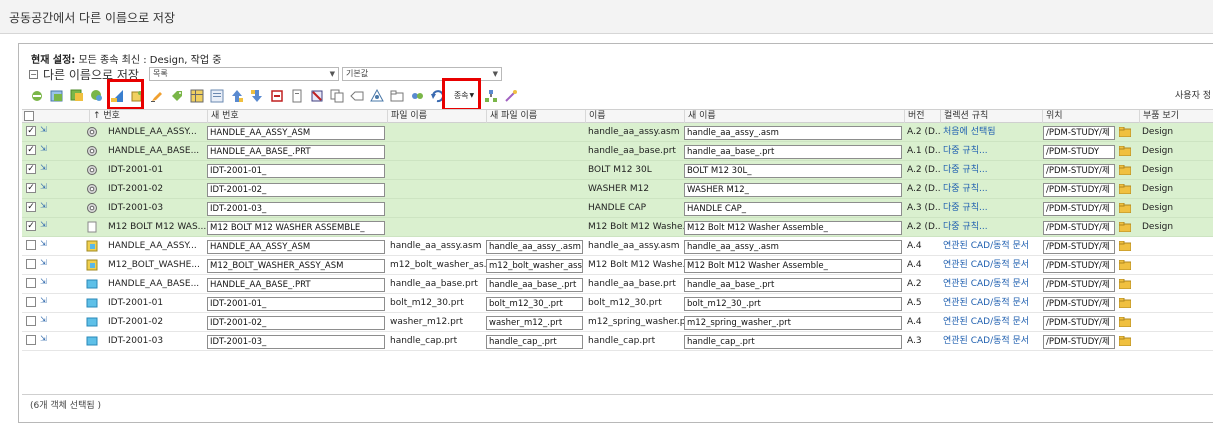  What do you see at coordinates (237, 96) in the screenshot?
I see `move-up-icon` at bounding box center [237, 96].